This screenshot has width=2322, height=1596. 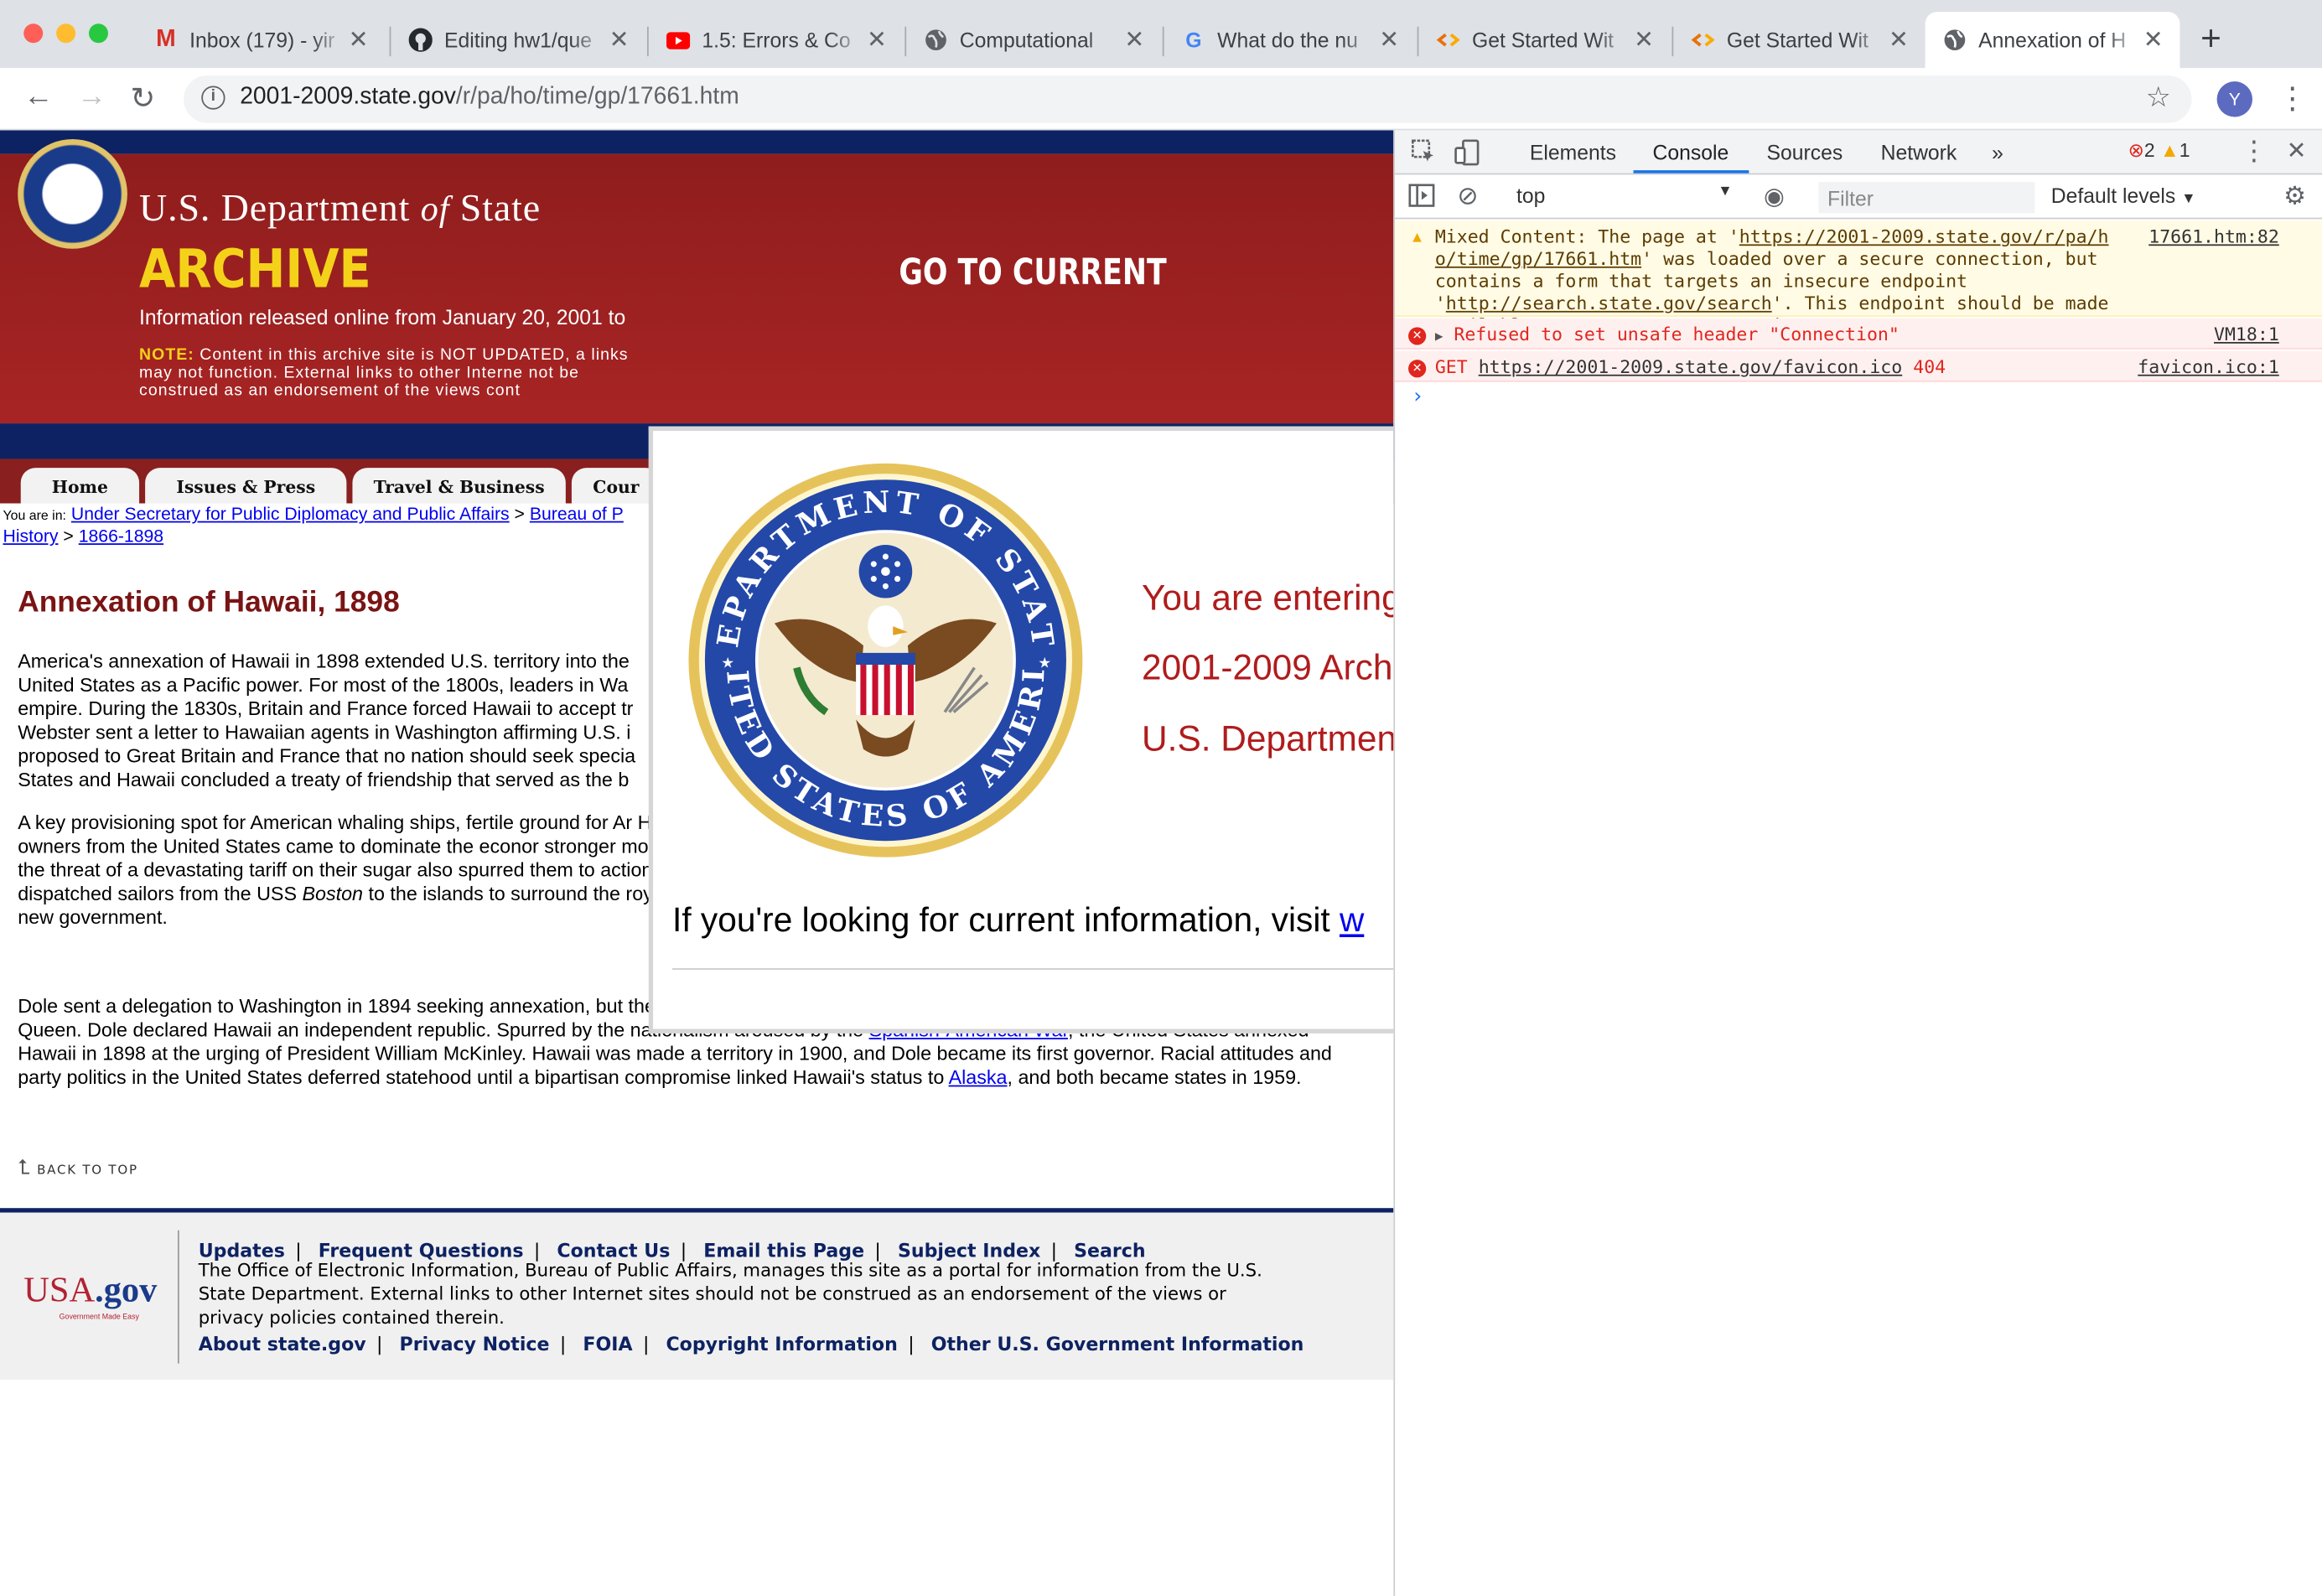 I want to click on log-levels-dropdown: Default levels ▼, so click(x=2123, y=195).